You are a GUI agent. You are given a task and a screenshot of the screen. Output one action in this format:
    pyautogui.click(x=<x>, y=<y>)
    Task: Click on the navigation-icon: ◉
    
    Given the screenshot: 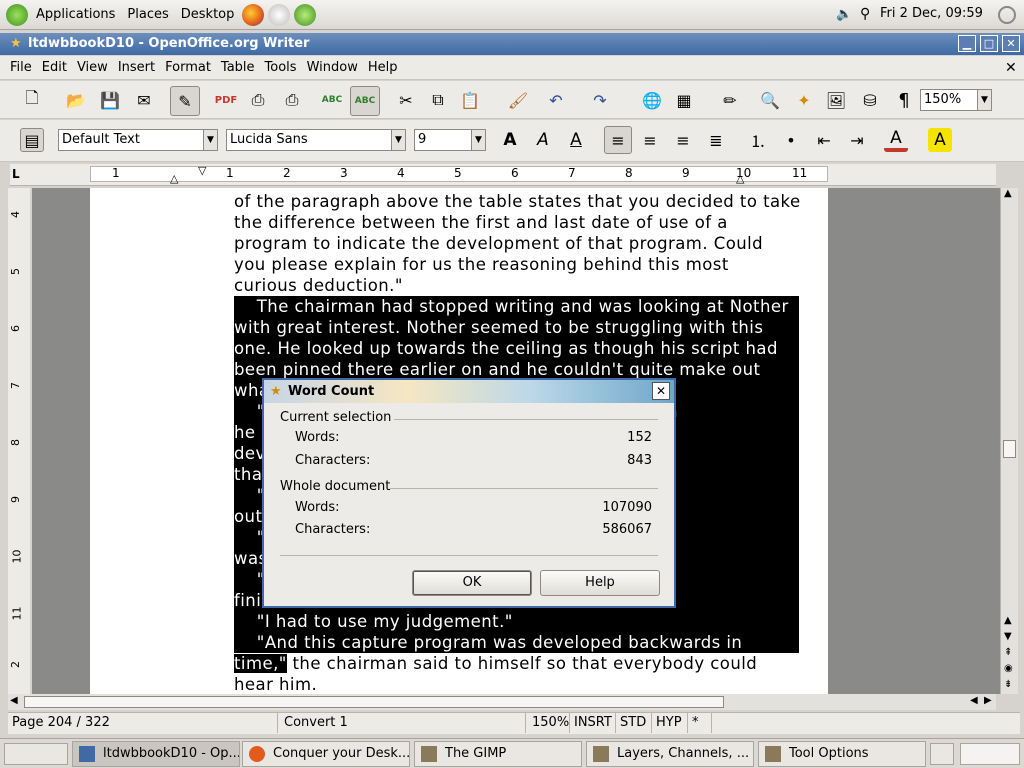 What is the action you would take?
    pyautogui.click(x=1008, y=668)
    